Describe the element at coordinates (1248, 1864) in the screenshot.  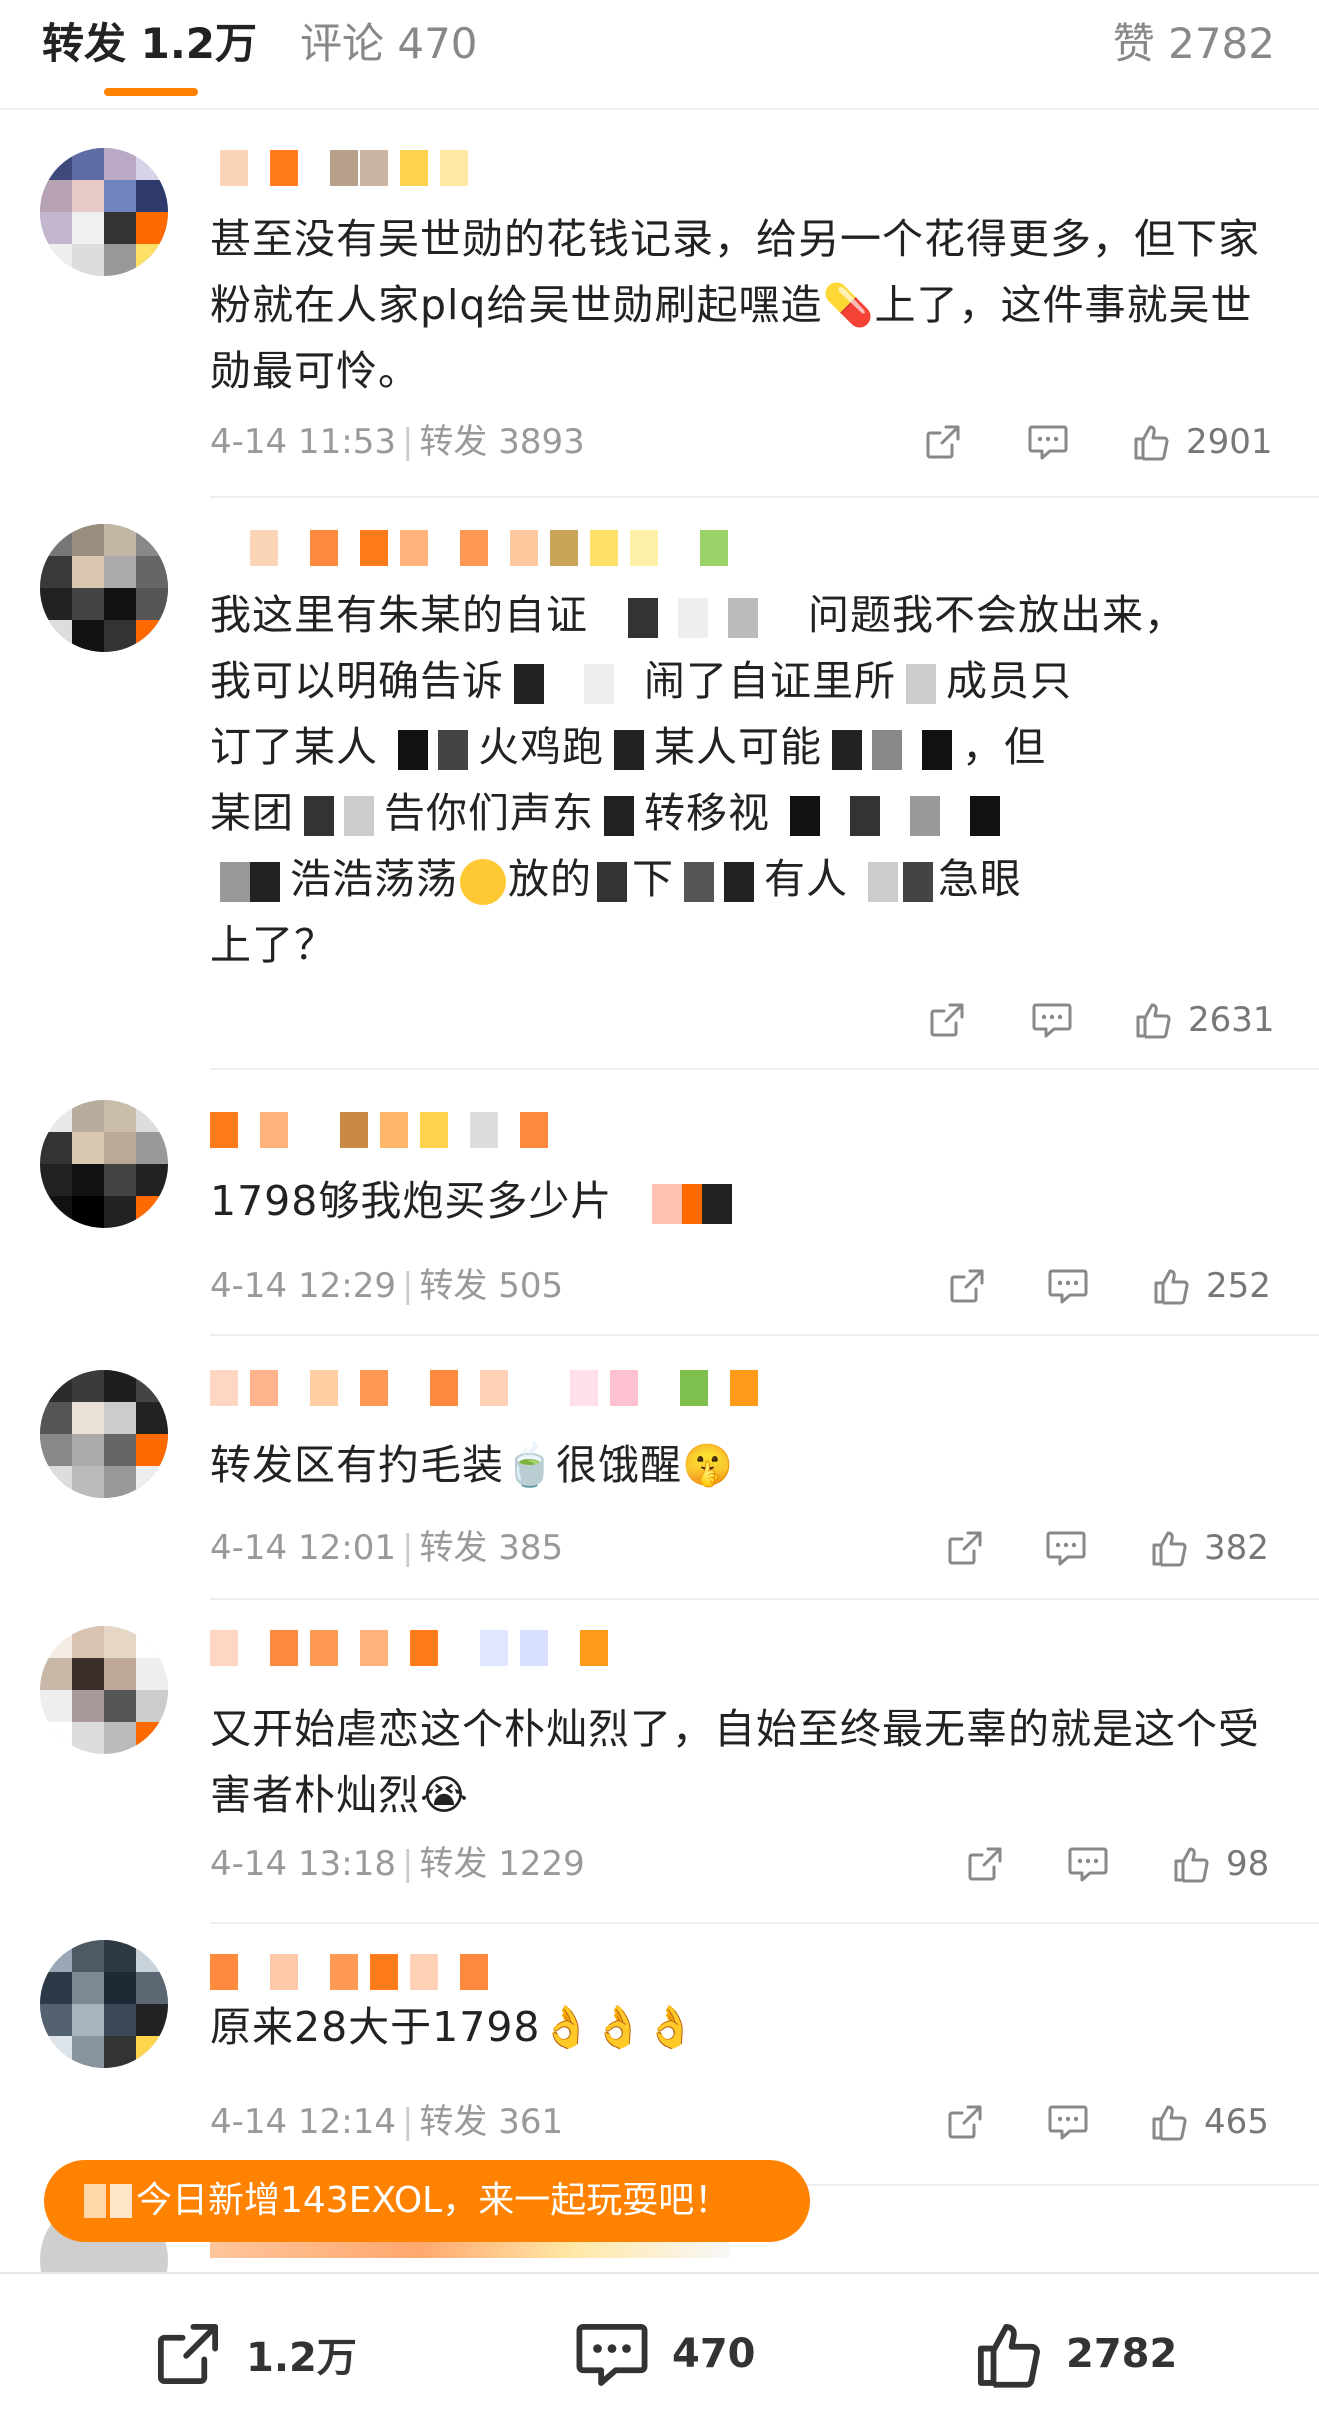
I see `like-count: 98` at that location.